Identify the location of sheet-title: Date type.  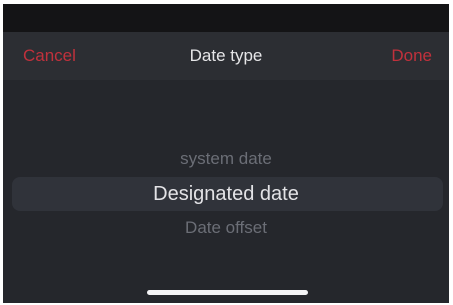
(226, 55).